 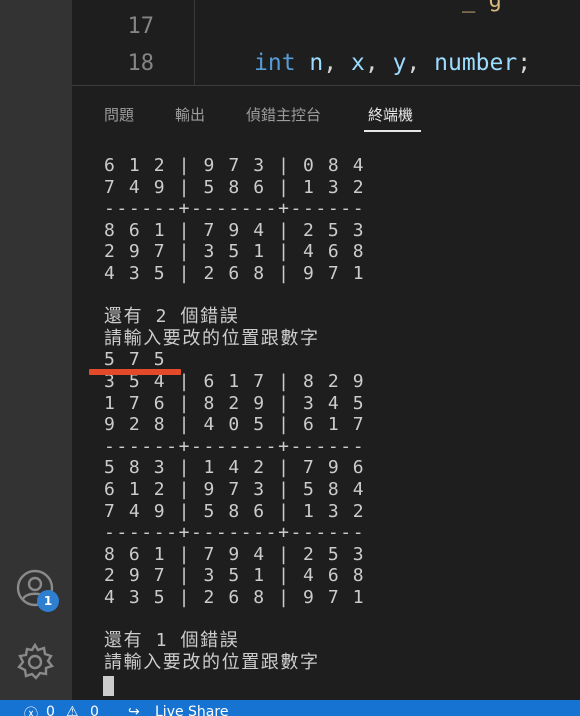 What do you see at coordinates (36, 350) in the screenshot?
I see `activity-bar: 1` at bounding box center [36, 350].